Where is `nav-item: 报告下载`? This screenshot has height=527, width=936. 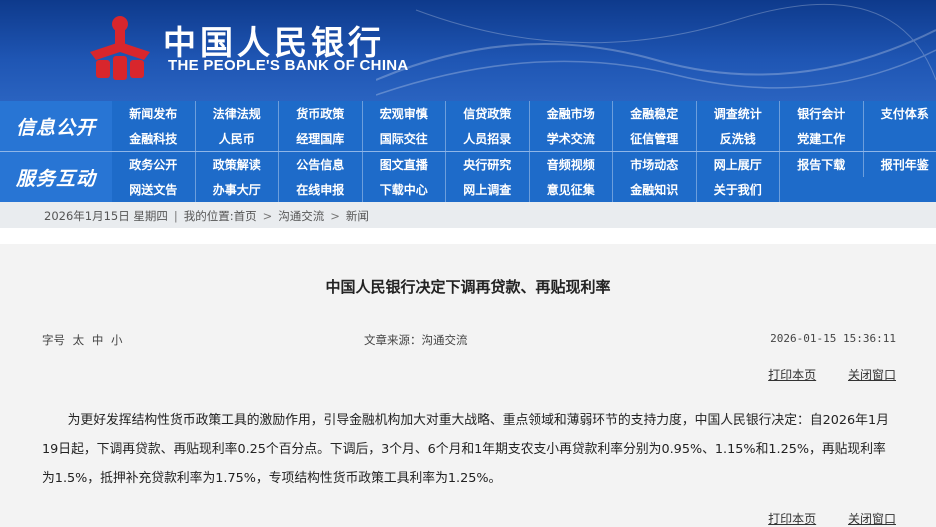
nav-item: 报告下载 is located at coordinates (822, 164).